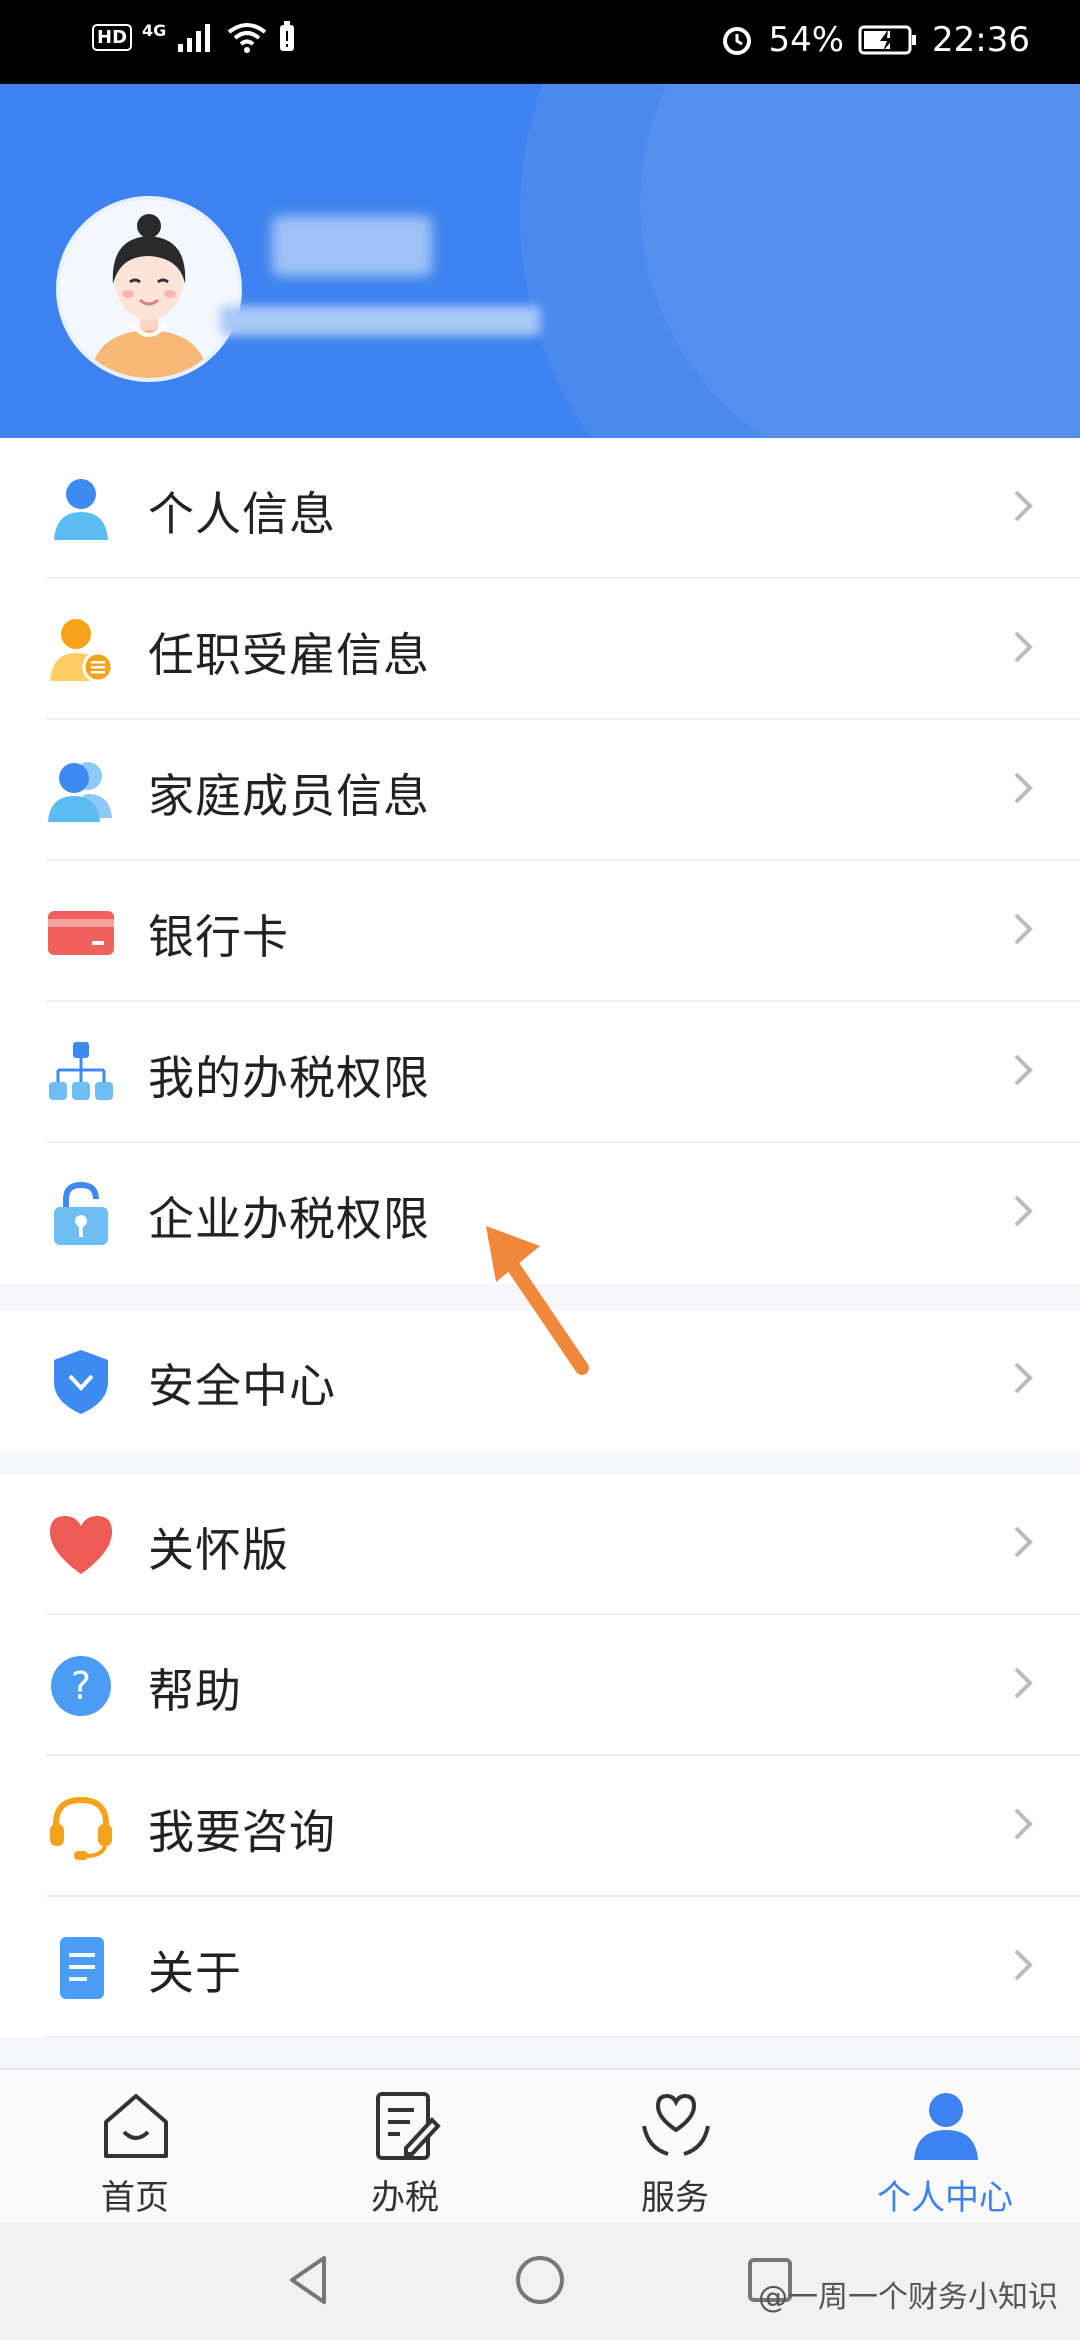  I want to click on heart-icon, so click(81, 1545).